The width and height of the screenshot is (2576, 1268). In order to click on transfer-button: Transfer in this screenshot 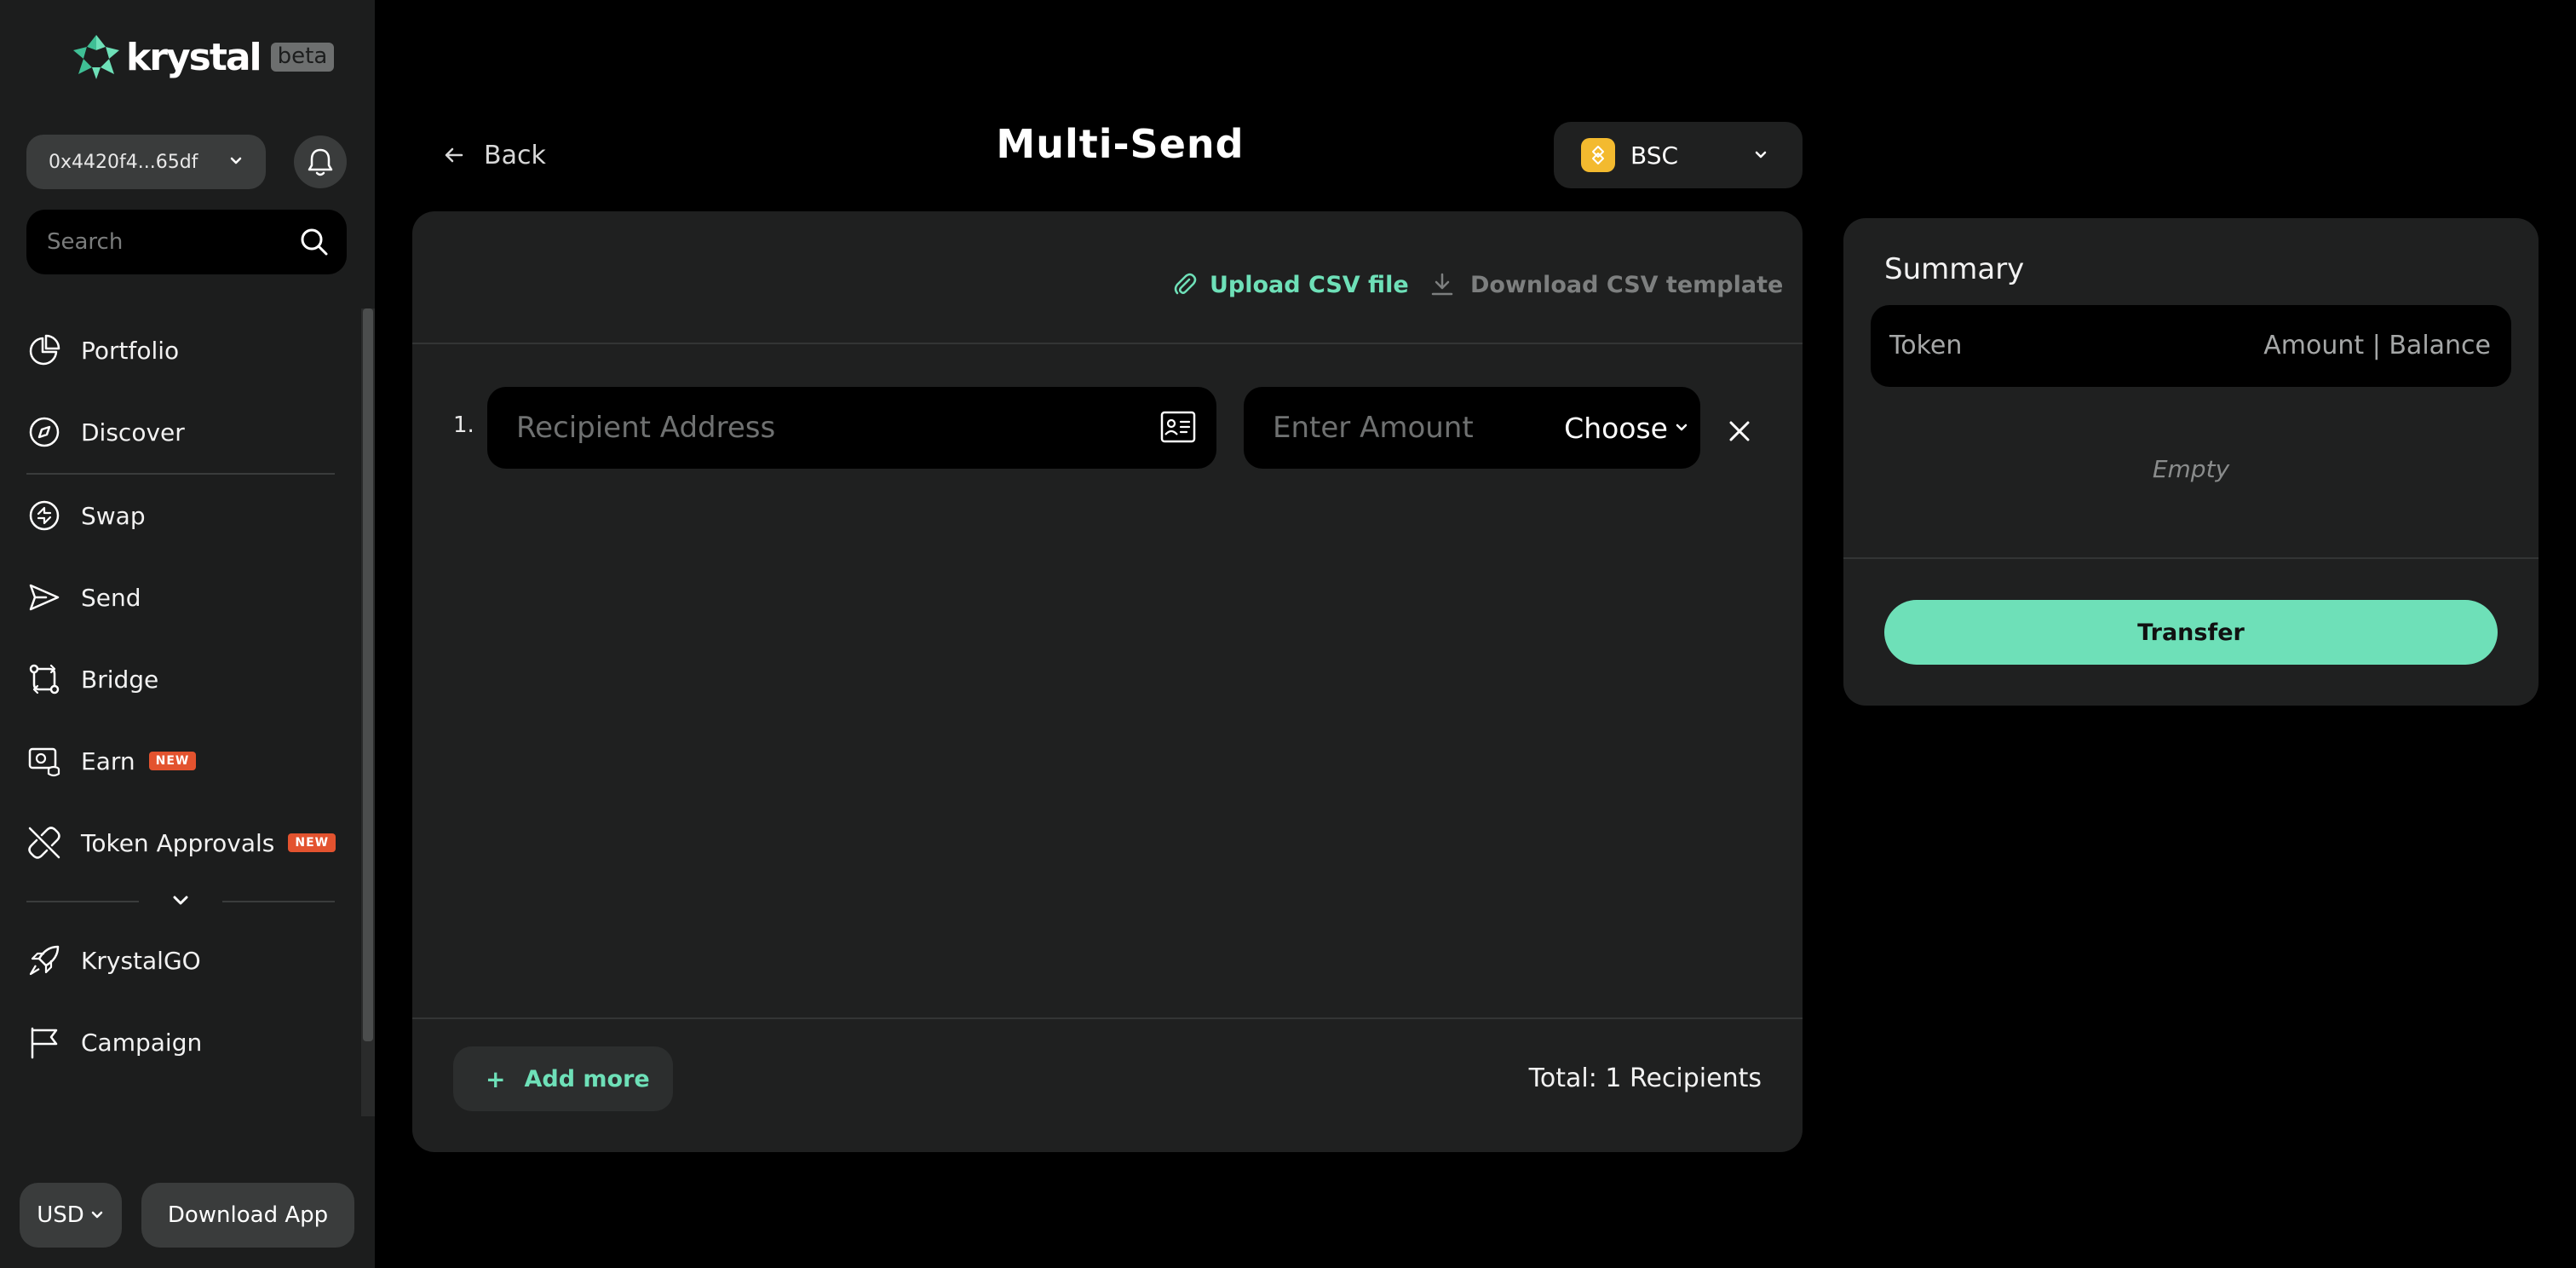, I will do `click(2191, 632)`.